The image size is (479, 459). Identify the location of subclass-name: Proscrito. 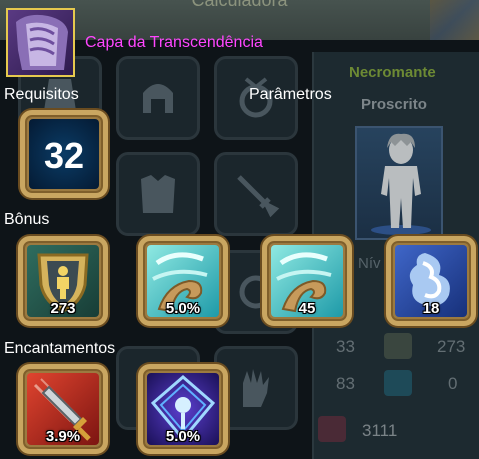
(394, 104).